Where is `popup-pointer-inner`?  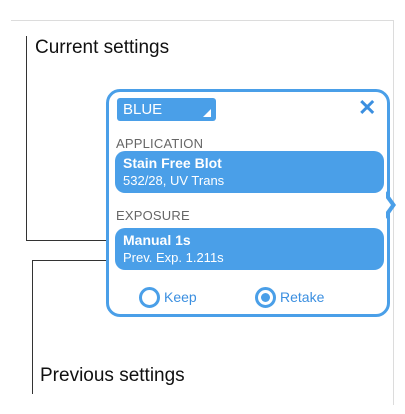
popup-pointer-inner is located at coordinates (387, 205).